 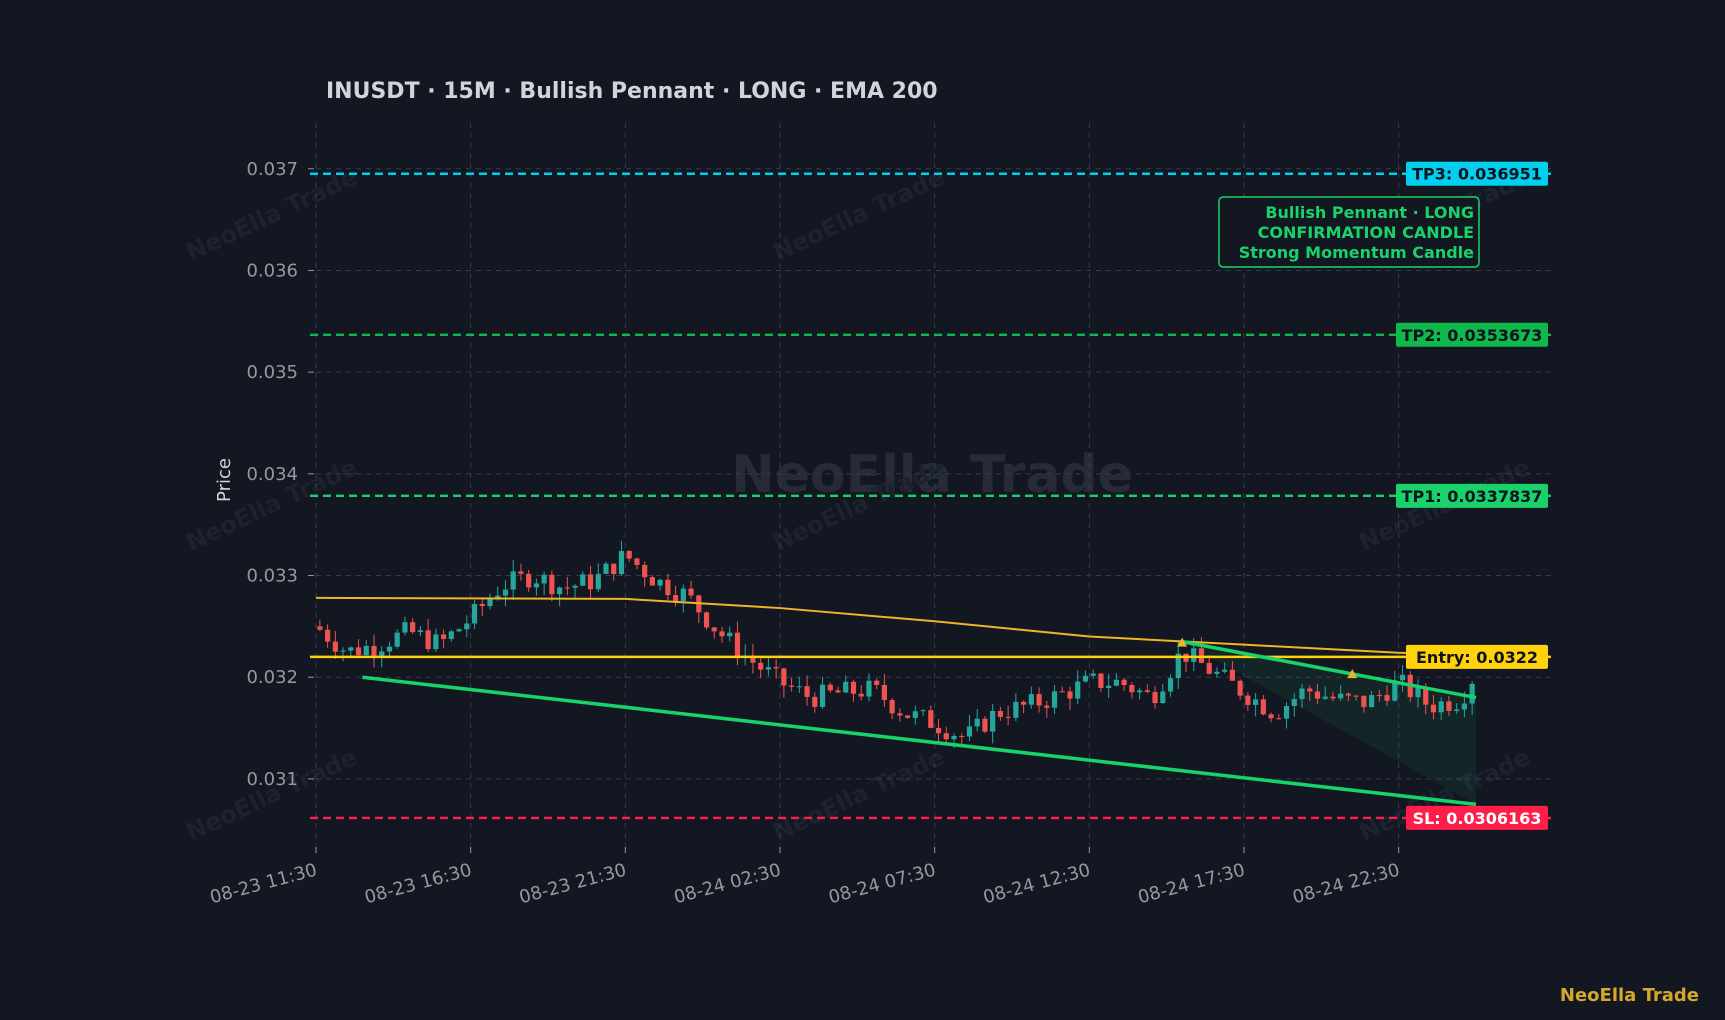 I want to click on y-axis-label: Price, so click(x=224, y=480).